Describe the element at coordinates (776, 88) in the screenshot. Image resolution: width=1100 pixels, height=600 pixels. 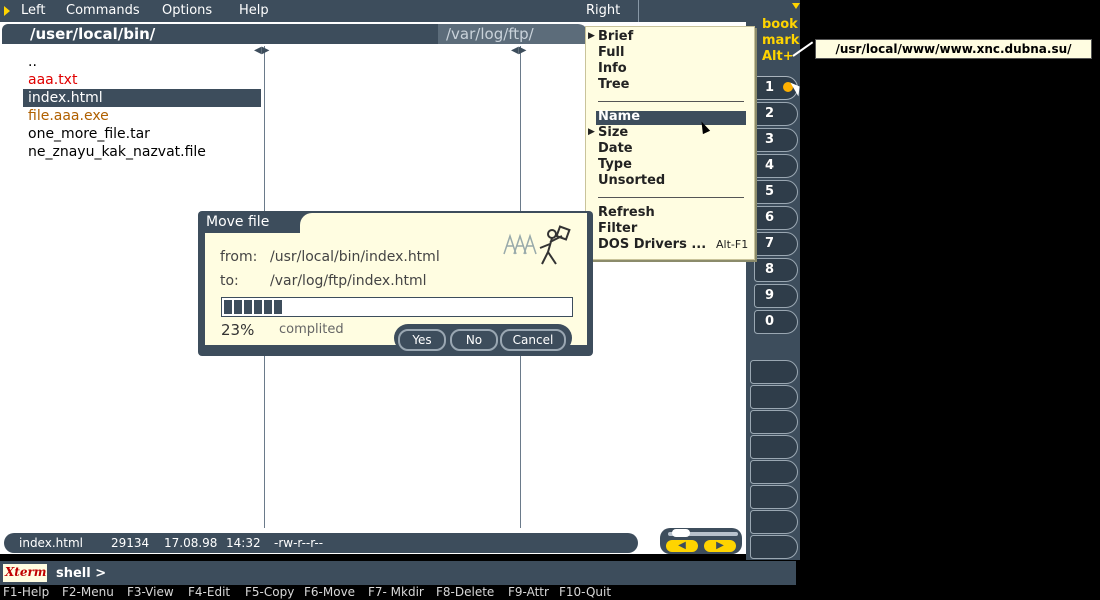
I see `bookmark-1: 1` at that location.